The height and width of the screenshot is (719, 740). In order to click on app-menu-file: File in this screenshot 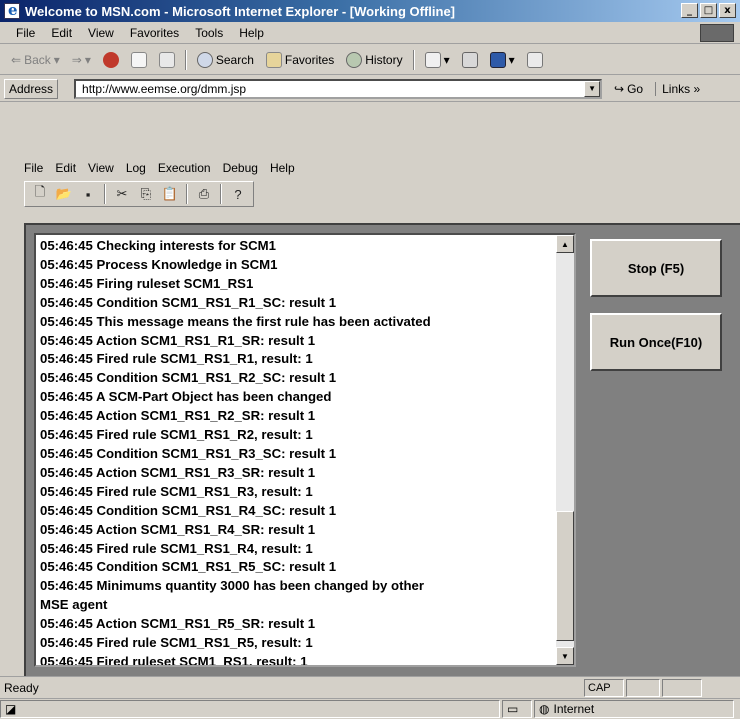, I will do `click(33, 168)`.